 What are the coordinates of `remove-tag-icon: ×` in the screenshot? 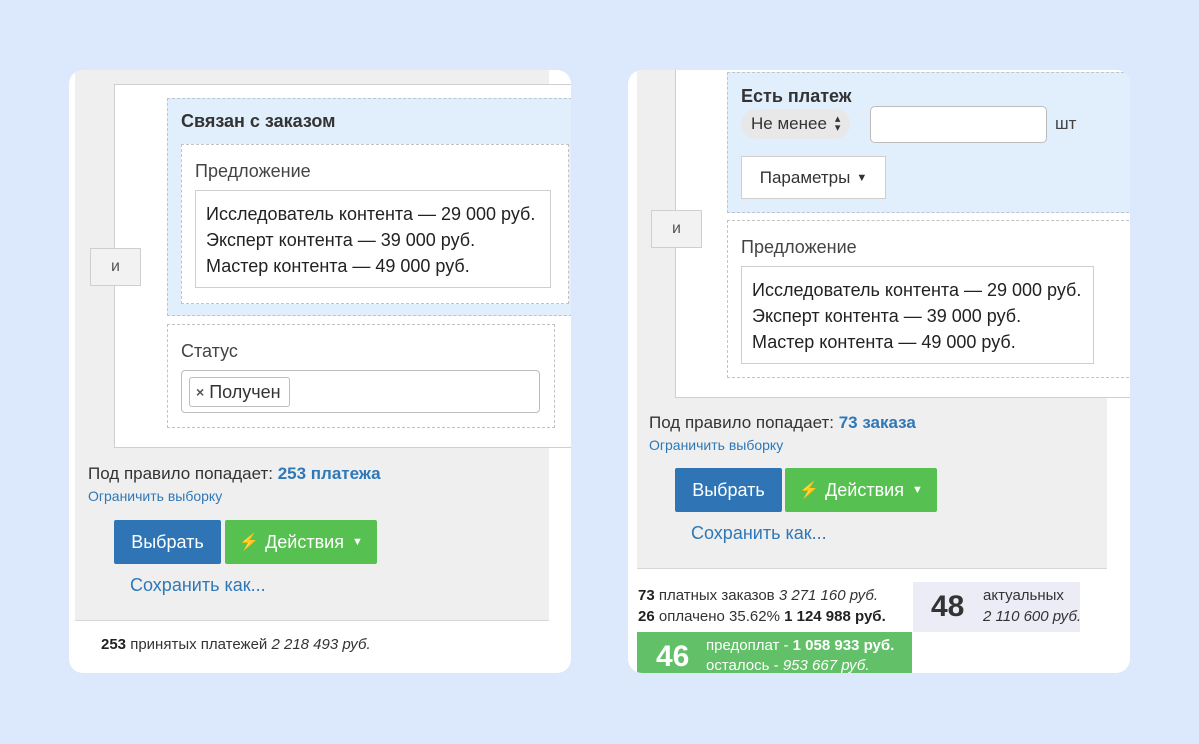 It's located at (200, 392).